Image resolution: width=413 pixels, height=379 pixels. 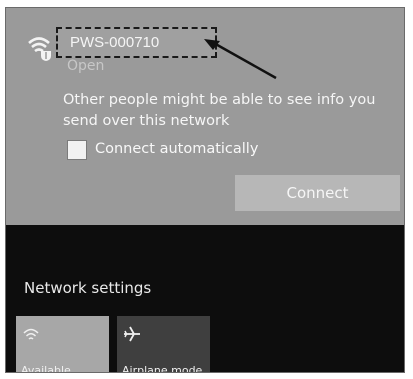 I want to click on security-status: Open, so click(x=86, y=66).